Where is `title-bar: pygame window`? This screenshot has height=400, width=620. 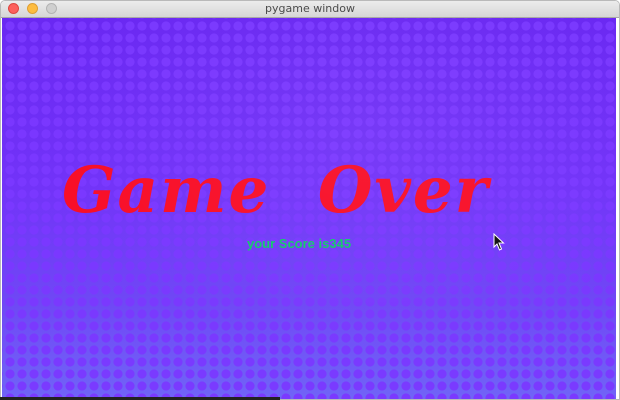 title-bar: pygame window is located at coordinates (310, 9).